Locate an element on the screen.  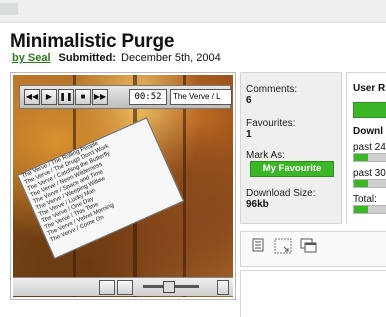
taskbar-strip is located at coordinates (123, 286).